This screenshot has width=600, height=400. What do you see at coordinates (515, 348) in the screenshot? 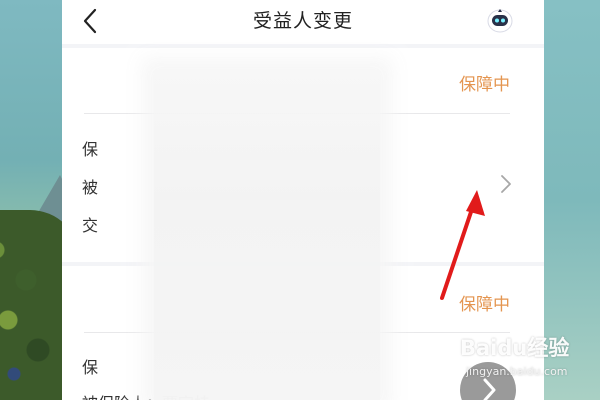
I see `watermark-brand: Baidu经验` at bounding box center [515, 348].